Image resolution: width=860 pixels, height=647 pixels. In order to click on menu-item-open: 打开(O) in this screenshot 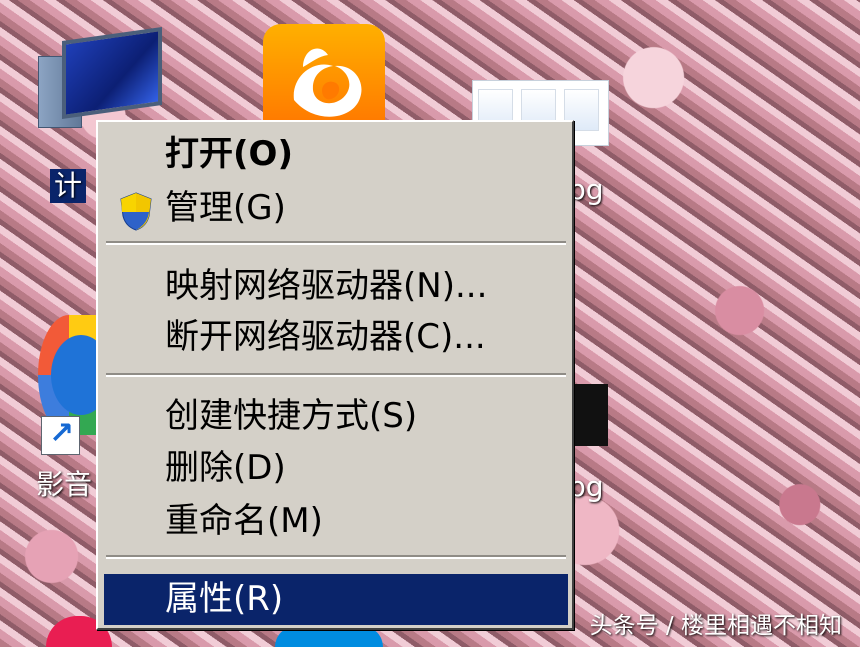, I will do `click(336, 154)`.